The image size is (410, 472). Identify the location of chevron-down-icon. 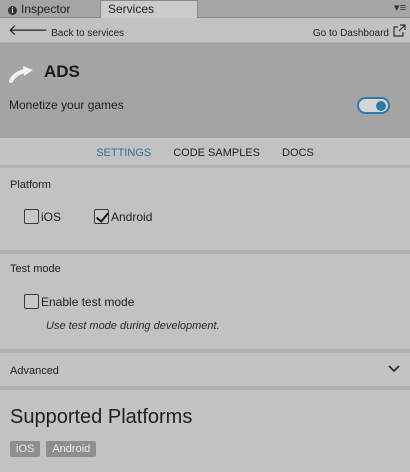
(394, 369).